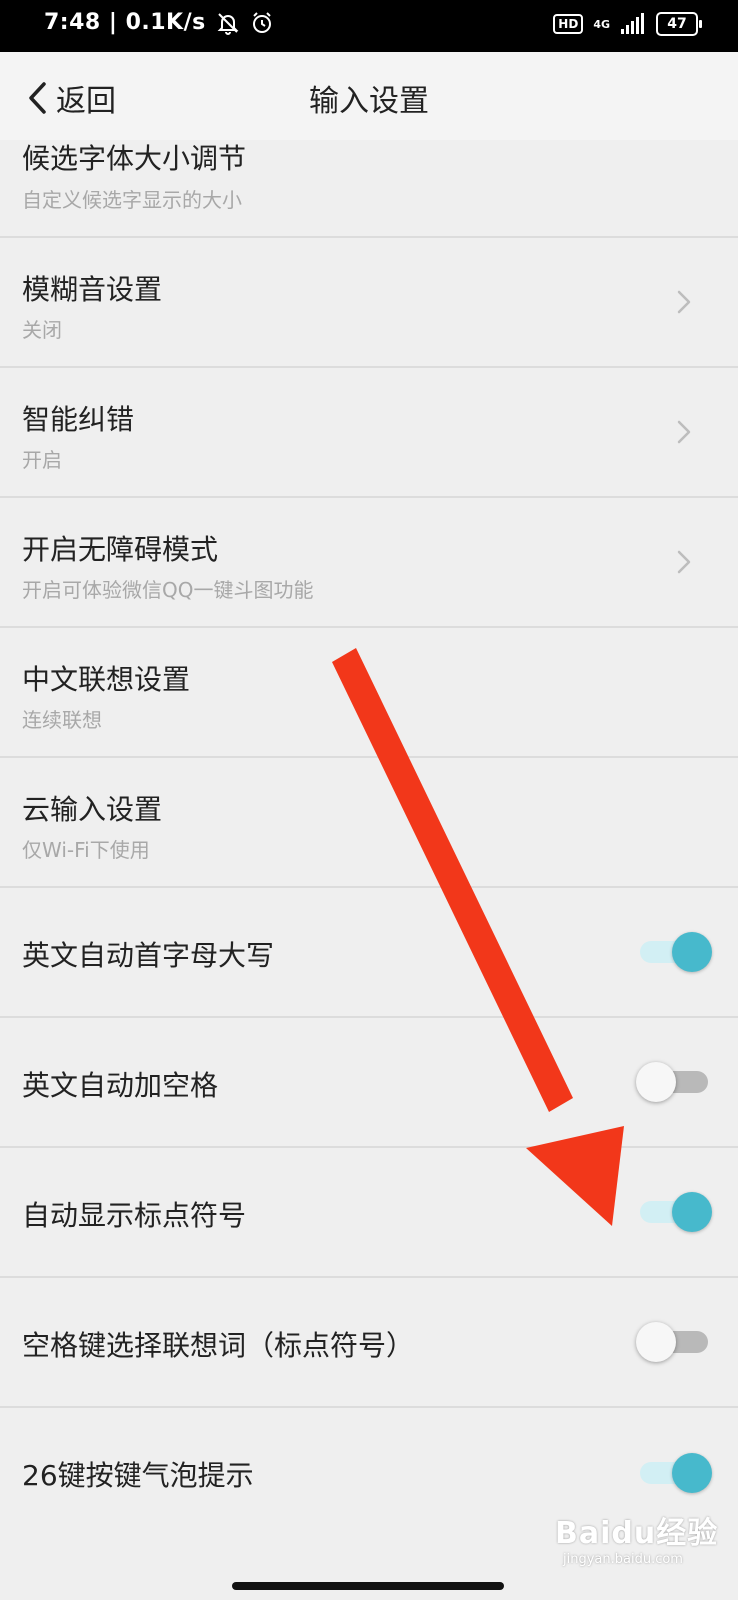 Image resolution: width=738 pixels, height=1600 pixels. I want to click on toggle-title: 英文自动加空格, so click(120, 1085).